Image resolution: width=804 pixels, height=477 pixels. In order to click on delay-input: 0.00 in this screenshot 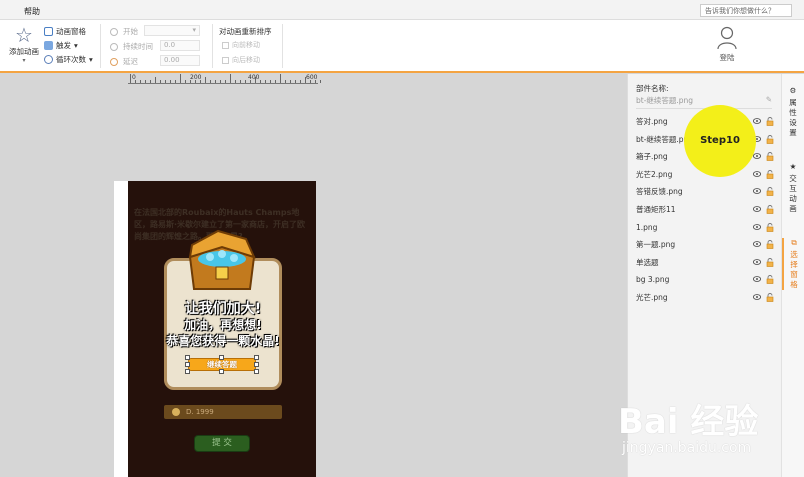, I will do `click(180, 60)`.